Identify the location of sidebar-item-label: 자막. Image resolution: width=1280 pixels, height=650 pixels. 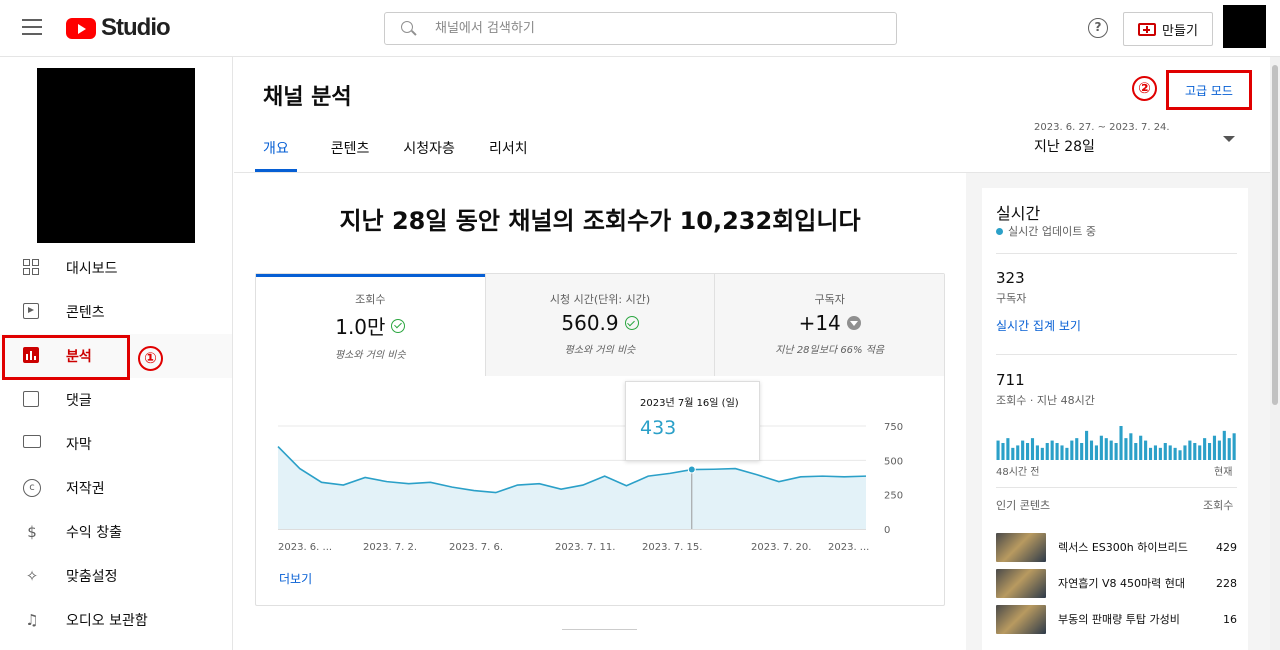
(79, 445).